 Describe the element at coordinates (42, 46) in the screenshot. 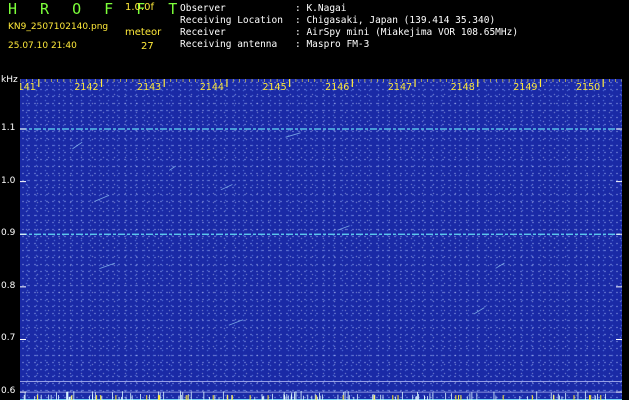

I see `datetime-label: 25.07.10 21:40` at that location.